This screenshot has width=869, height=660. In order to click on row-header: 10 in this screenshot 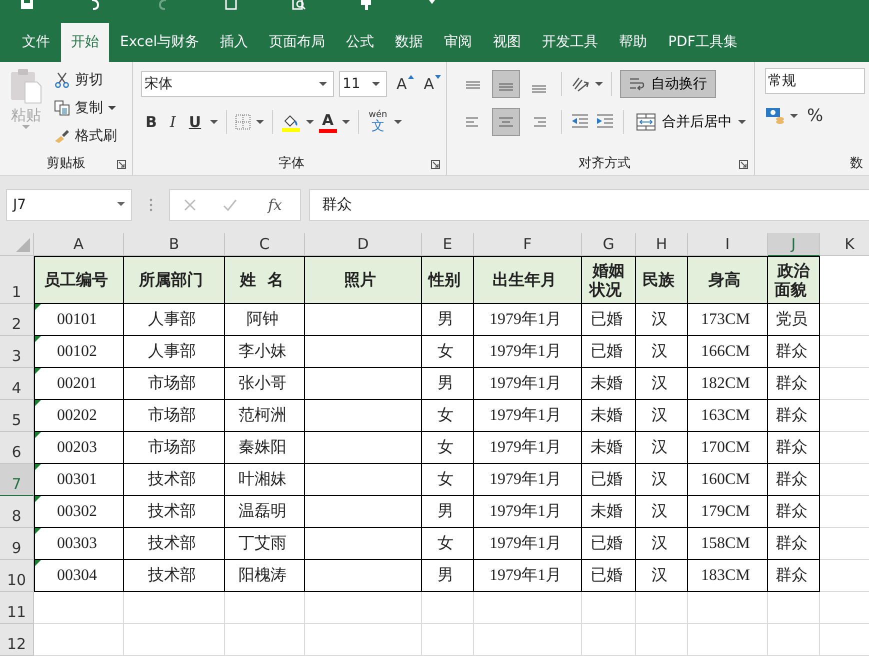, I will do `click(17, 576)`.